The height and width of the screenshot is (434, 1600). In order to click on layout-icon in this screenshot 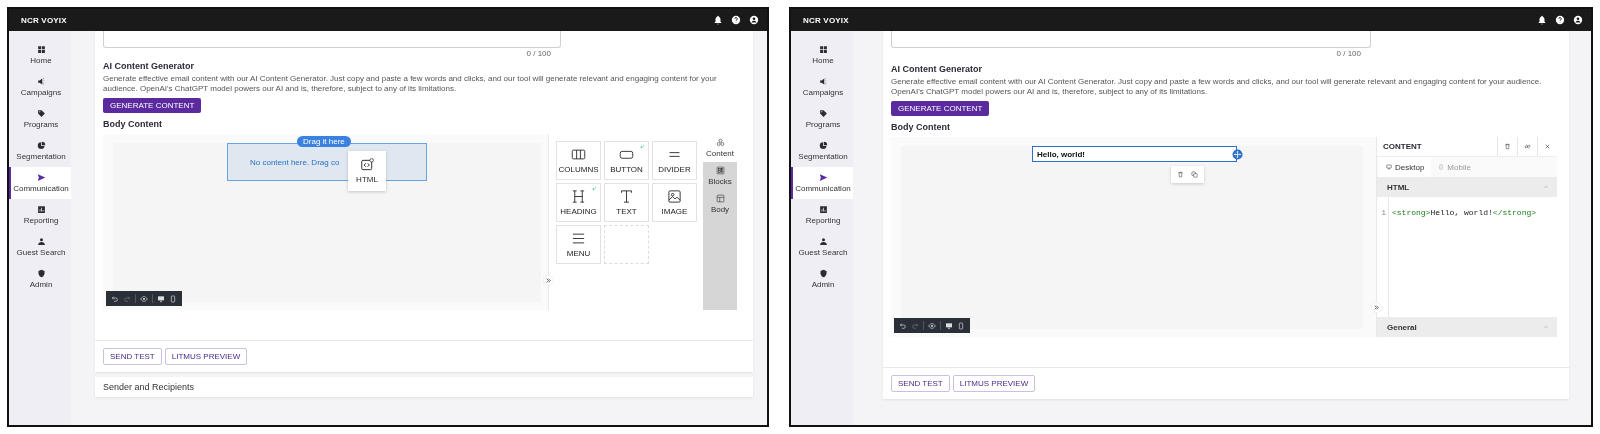, I will do `click(720, 198)`.